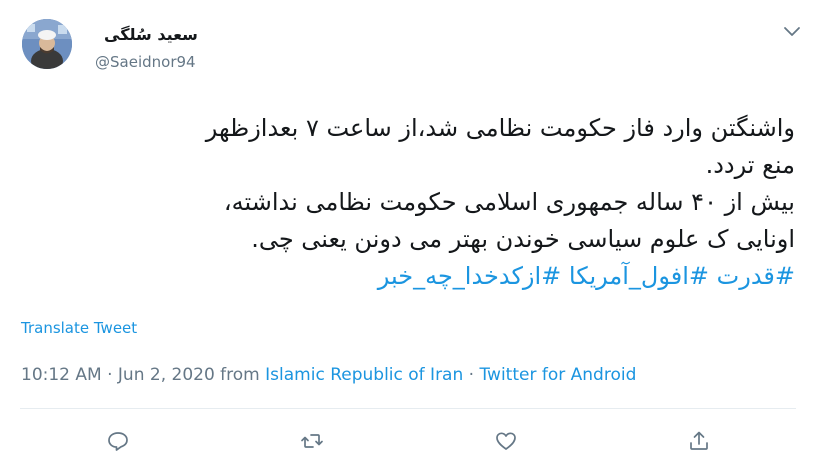 Image resolution: width=816 pixels, height=473 pixels. What do you see at coordinates (750, 165) in the screenshot?
I see `tweet-line: منع تردد.` at bounding box center [750, 165].